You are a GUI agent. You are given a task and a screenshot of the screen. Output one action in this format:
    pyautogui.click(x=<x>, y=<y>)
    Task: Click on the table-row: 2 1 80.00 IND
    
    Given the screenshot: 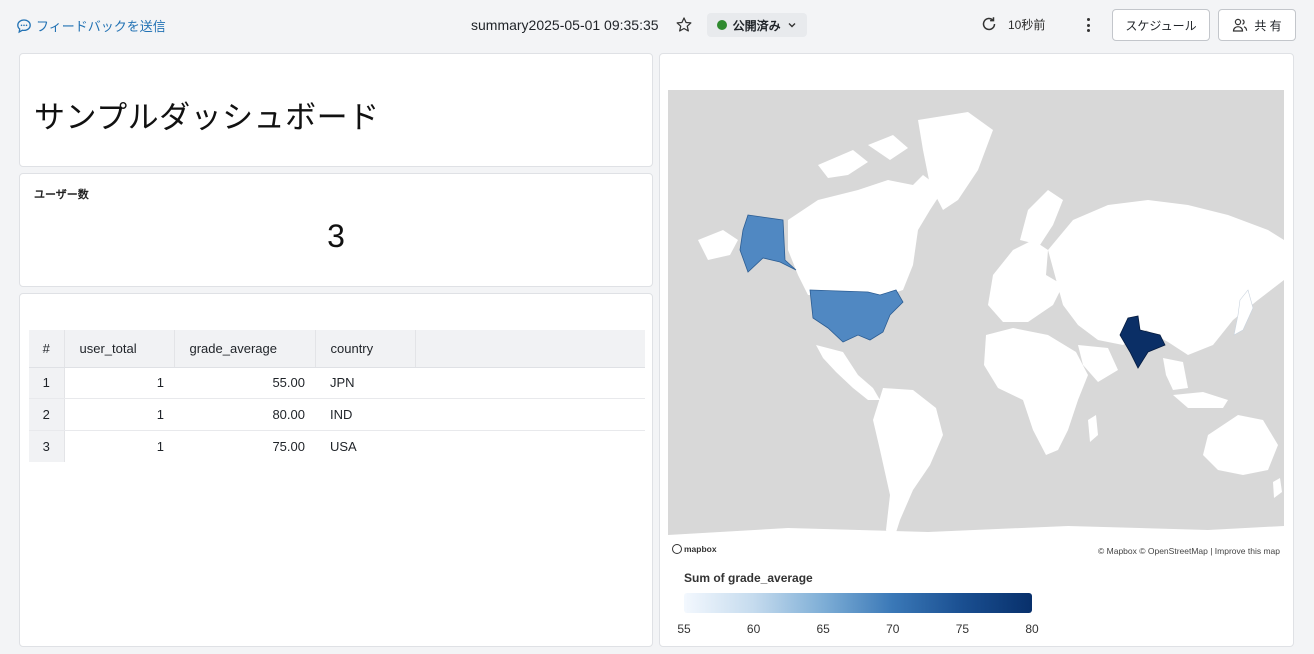 What is the action you would take?
    pyautogui.click(x=337, y=414)
    